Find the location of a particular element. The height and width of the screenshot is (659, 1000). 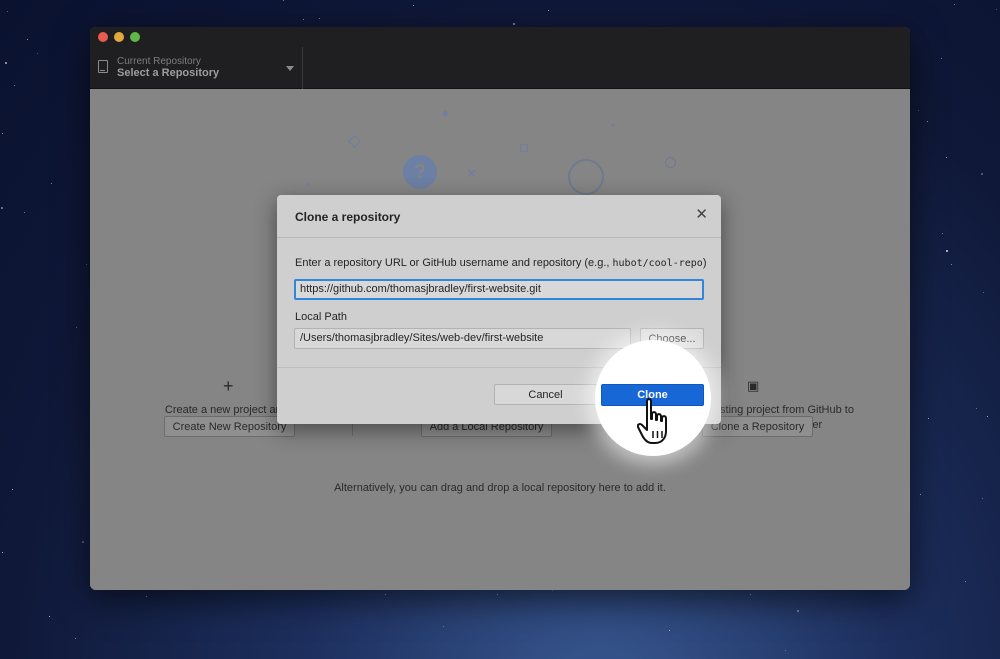

minimize-window-button is located at coordinates (119, 37).